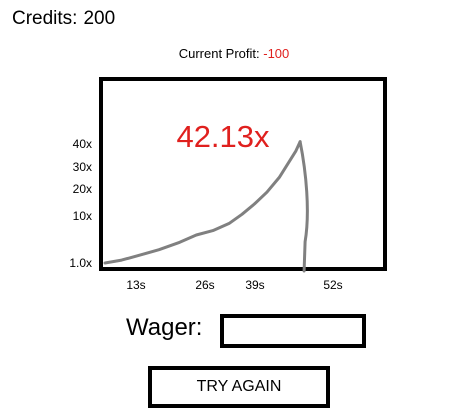 Image resolution: width=468 pixels, height=419 pixels. I want to click on wager-input, so click(293, 331).